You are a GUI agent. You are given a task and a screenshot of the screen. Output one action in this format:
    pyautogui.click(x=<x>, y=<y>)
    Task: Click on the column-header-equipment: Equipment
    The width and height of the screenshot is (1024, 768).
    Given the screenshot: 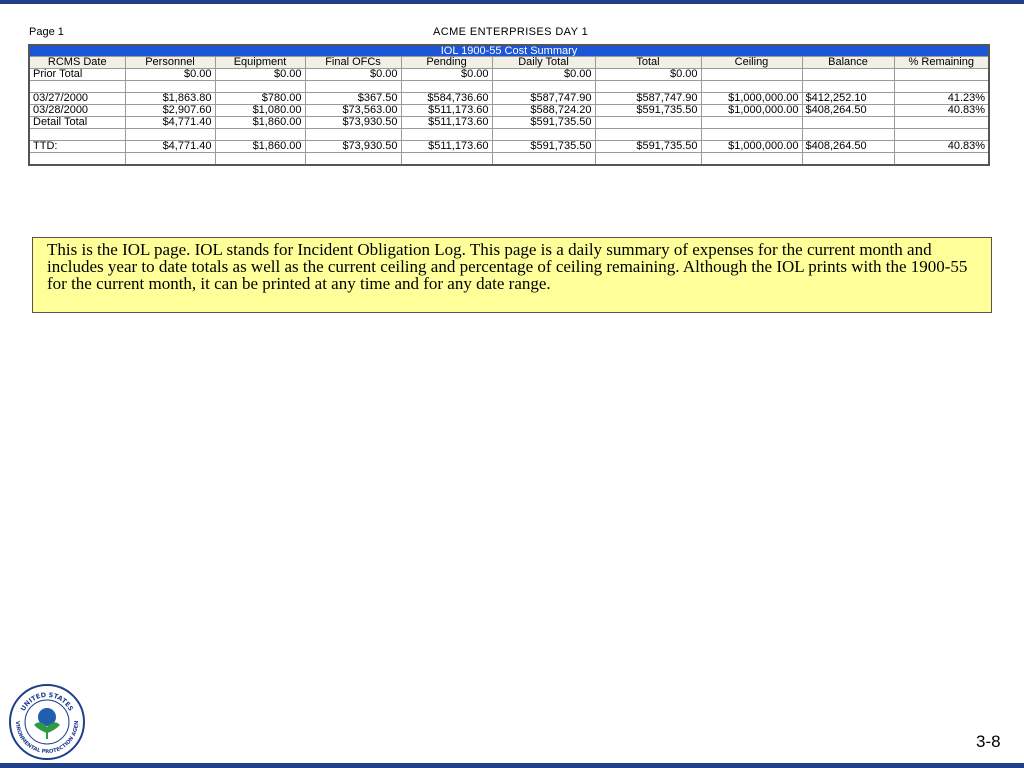 What is the action you would take?
    pyautogui.click(x=260, y=62)
    